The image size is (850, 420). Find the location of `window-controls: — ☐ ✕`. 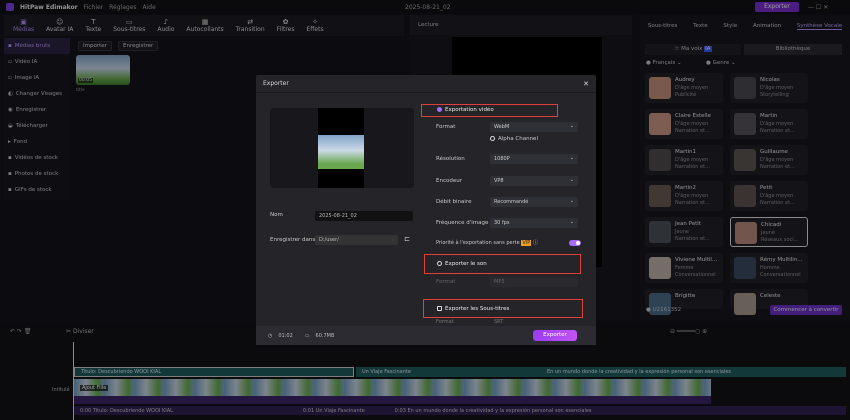

window-controls: — ☐ ✕ is located at coordinates (818, 7).